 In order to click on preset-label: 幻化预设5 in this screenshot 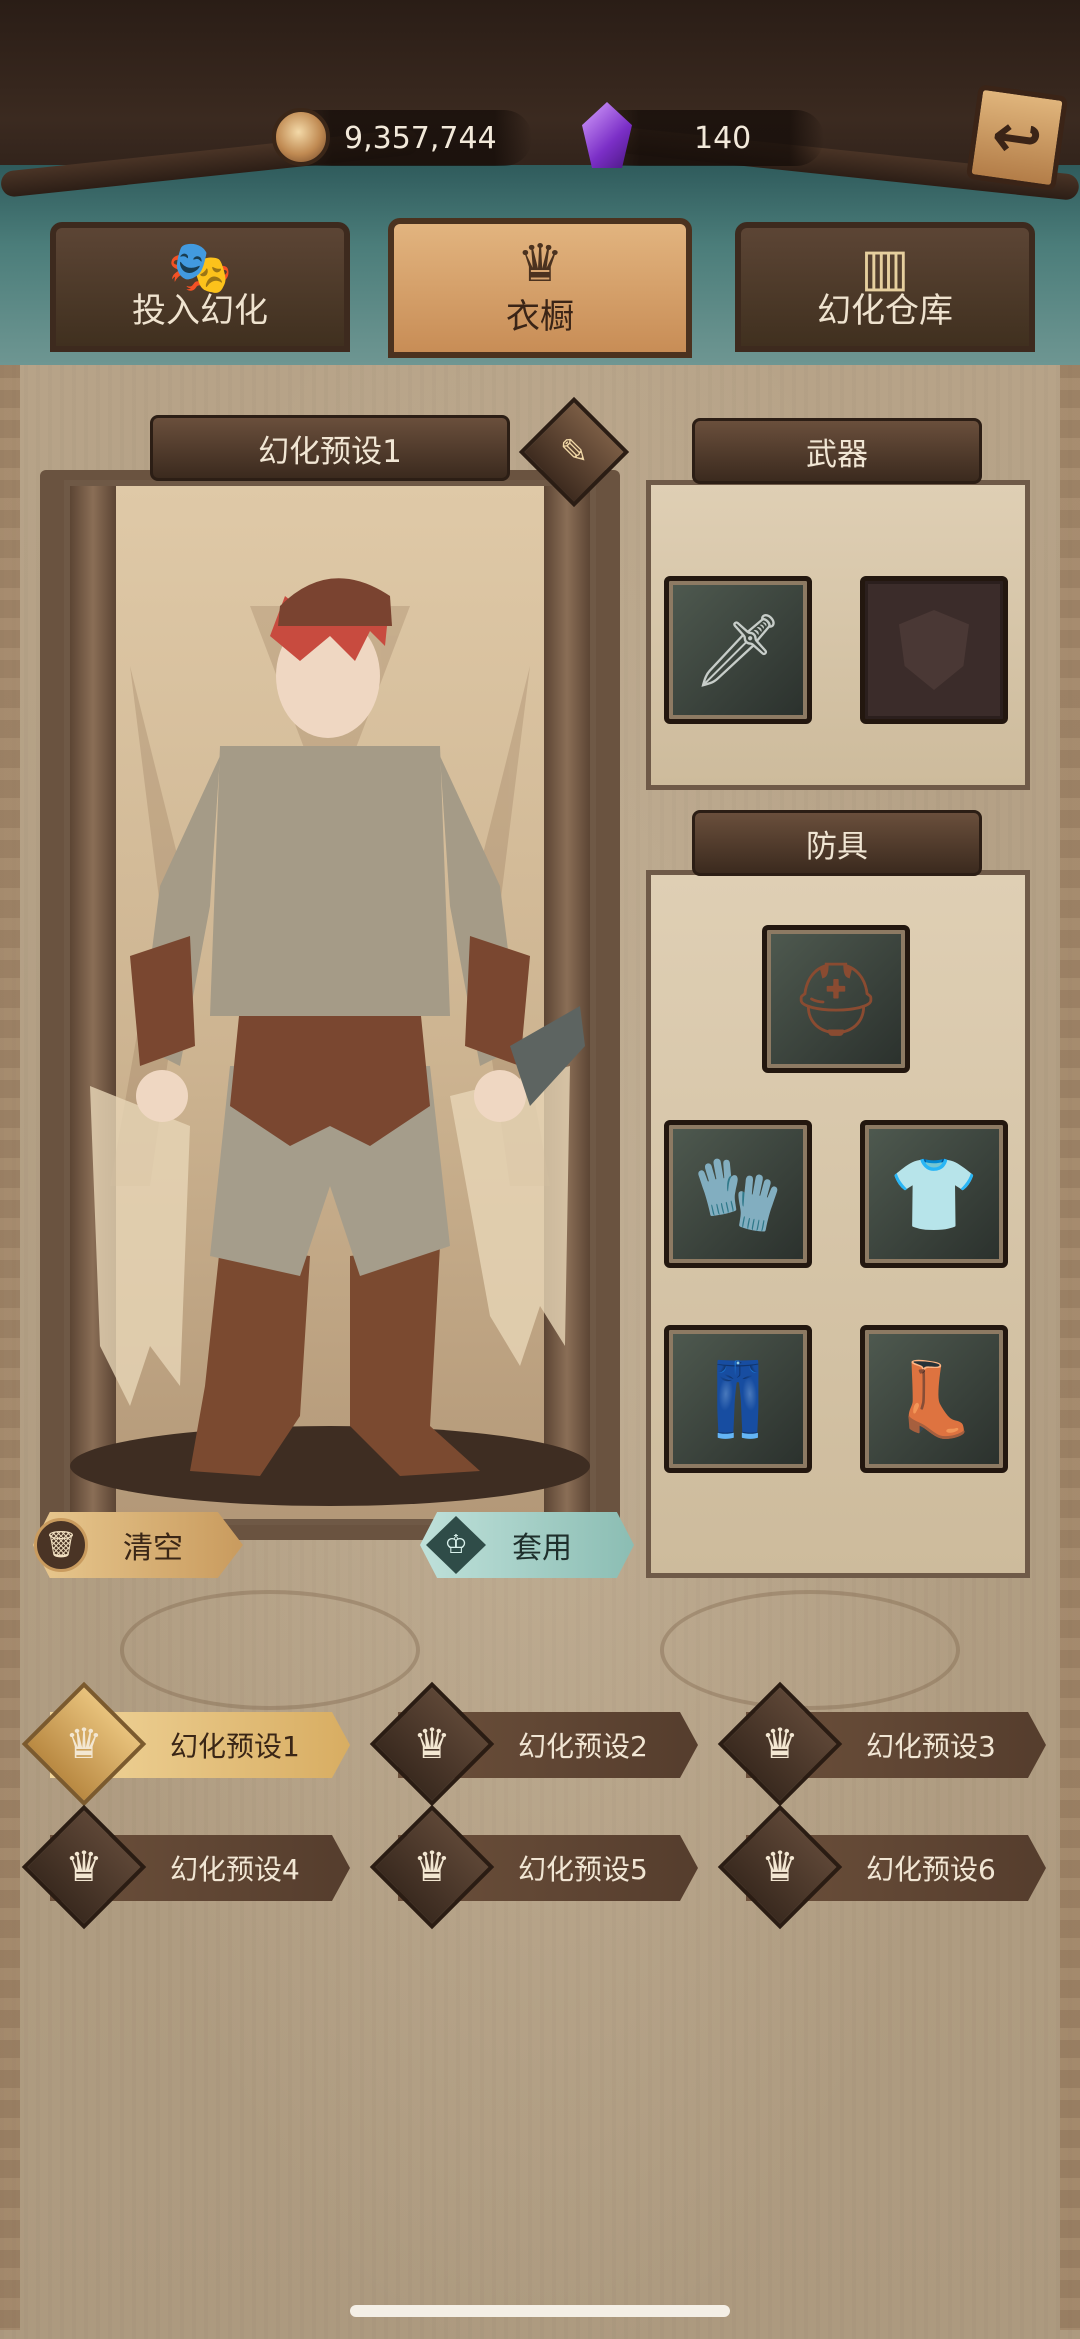, I will do `click(583, 1869)`.